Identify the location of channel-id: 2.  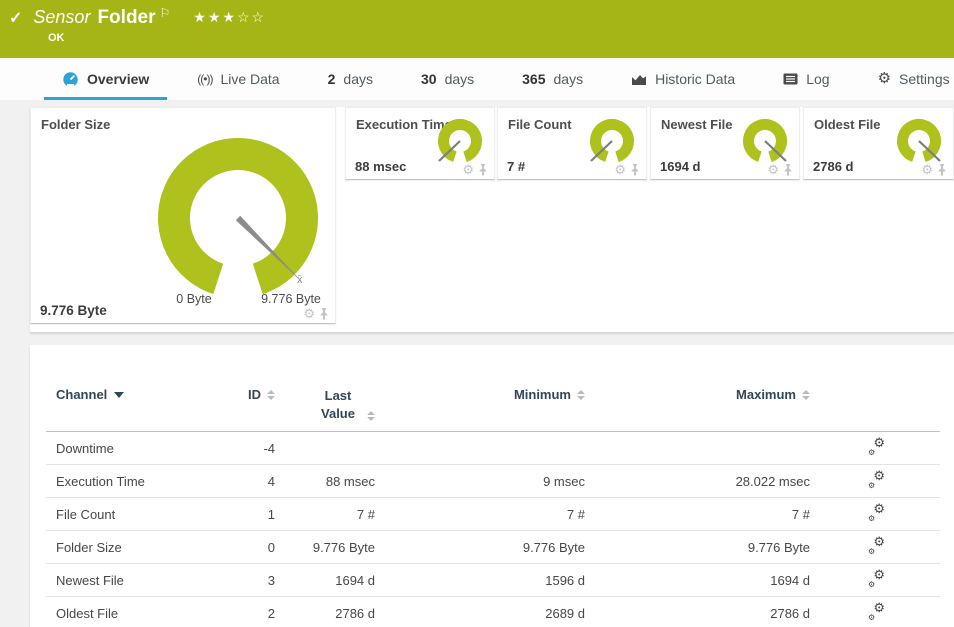
(271, 613).